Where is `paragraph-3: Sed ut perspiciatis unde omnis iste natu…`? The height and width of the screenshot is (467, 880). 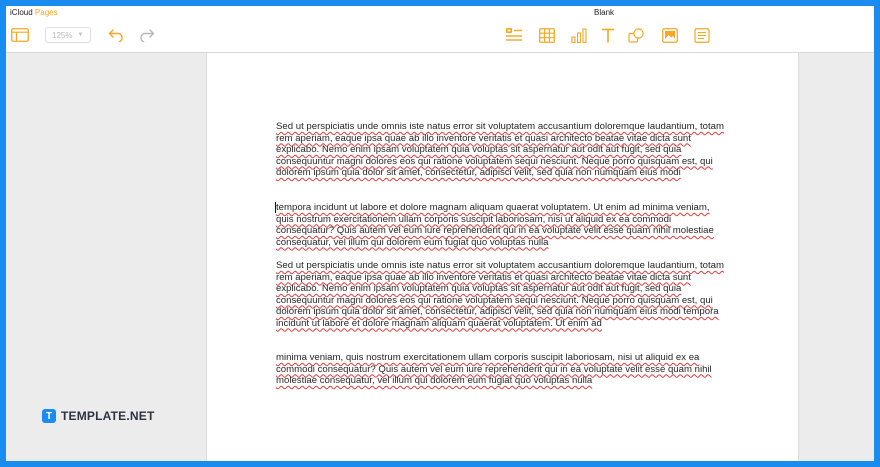
paragraph-3: Sed ut perspiciatis unde omnis iste natu… is located at coordinates (502, 294).